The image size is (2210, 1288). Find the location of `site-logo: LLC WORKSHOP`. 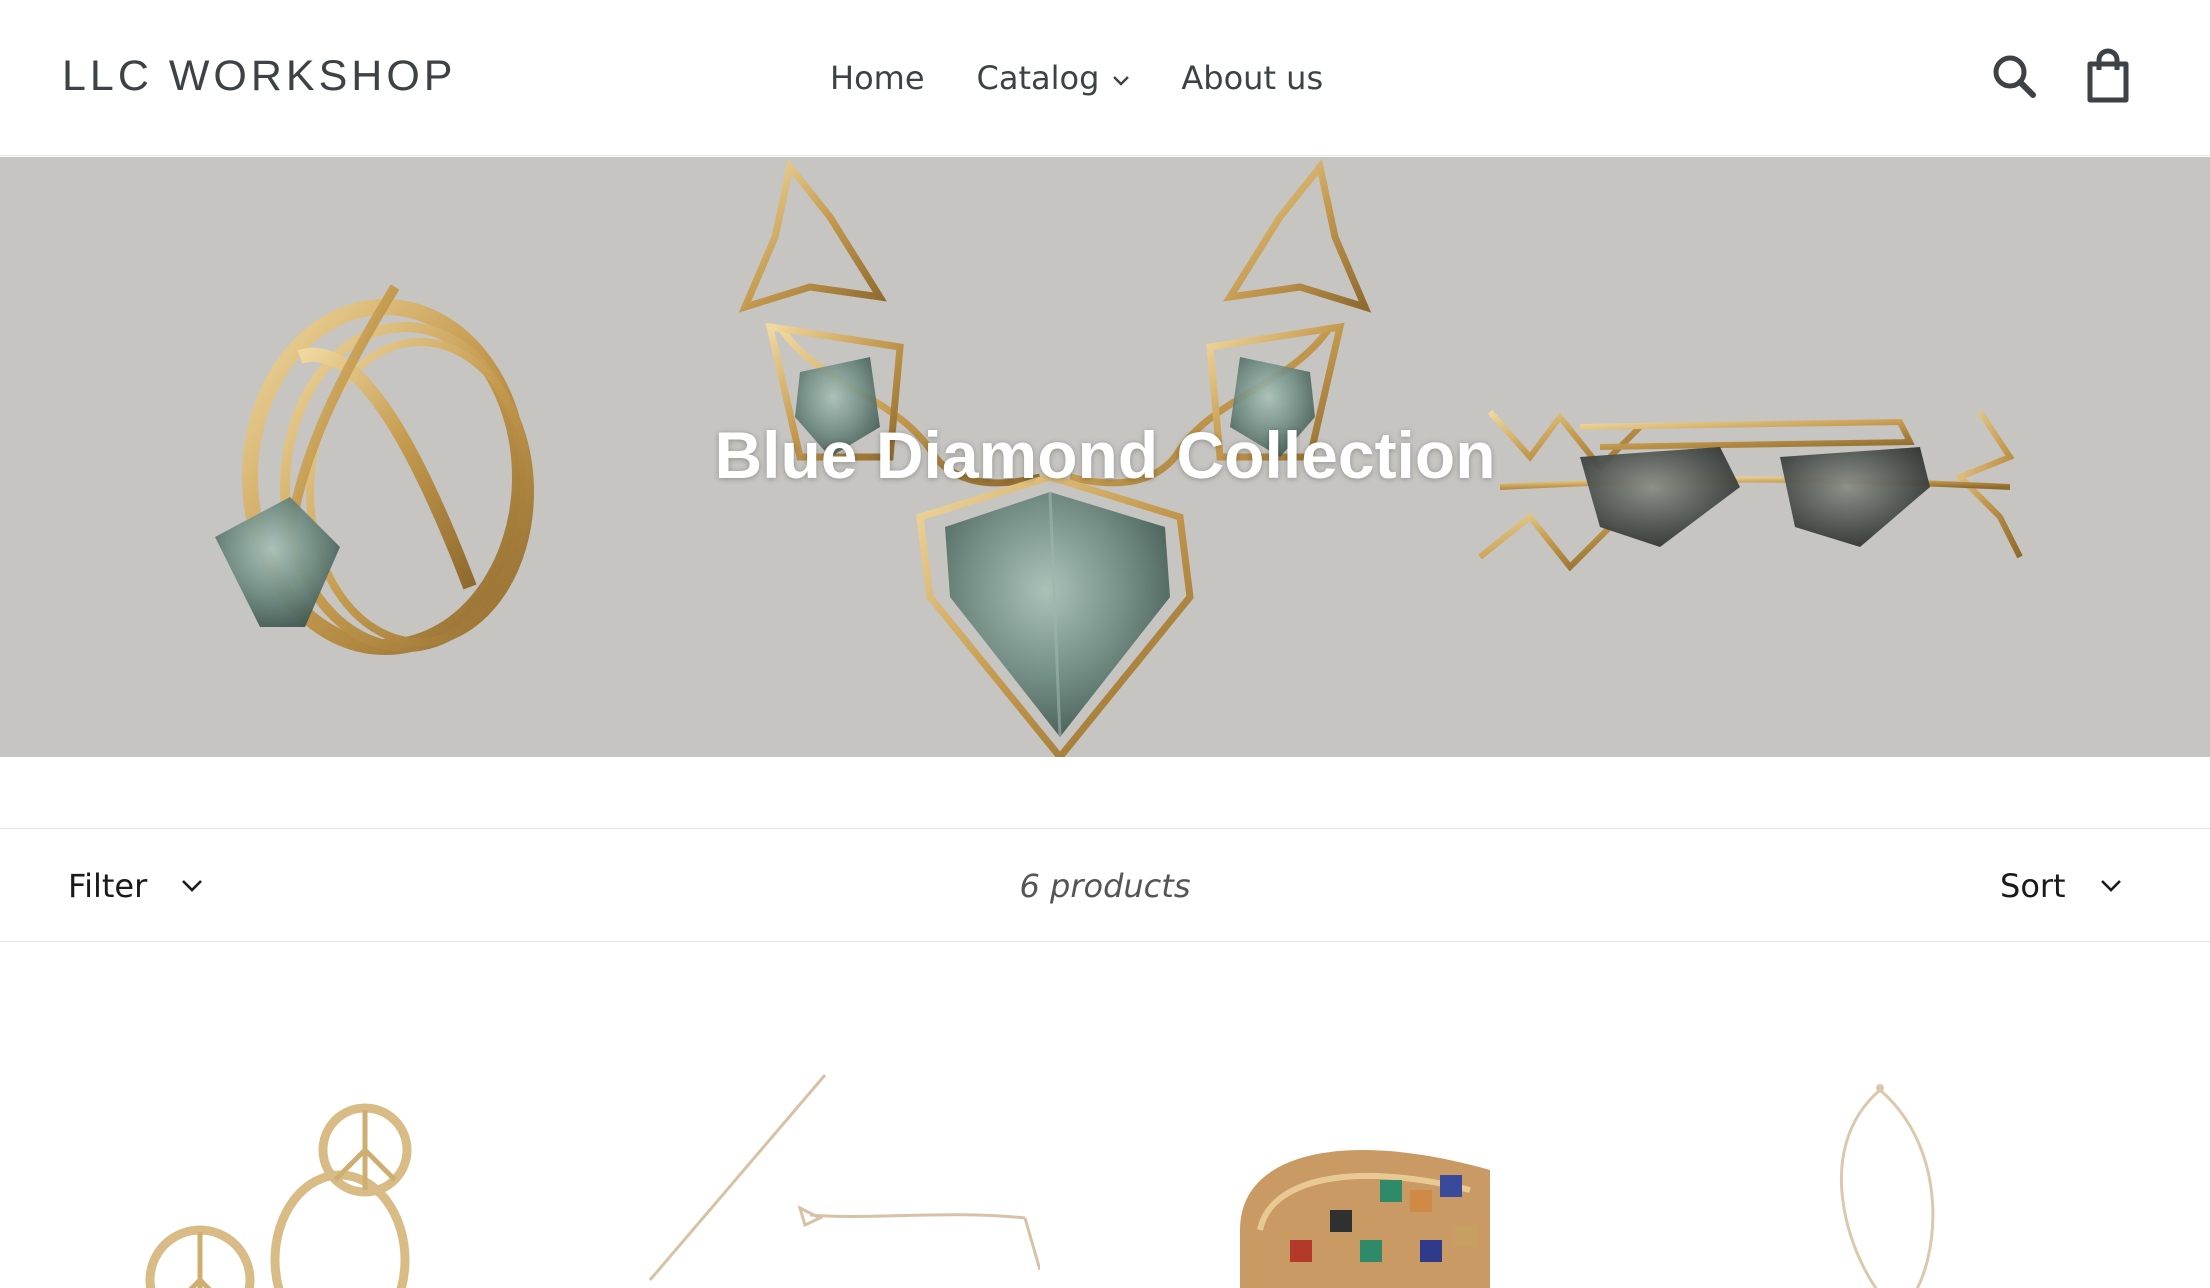

site-logo: LLC WORKSHOP is located at coordinates (259, 76).